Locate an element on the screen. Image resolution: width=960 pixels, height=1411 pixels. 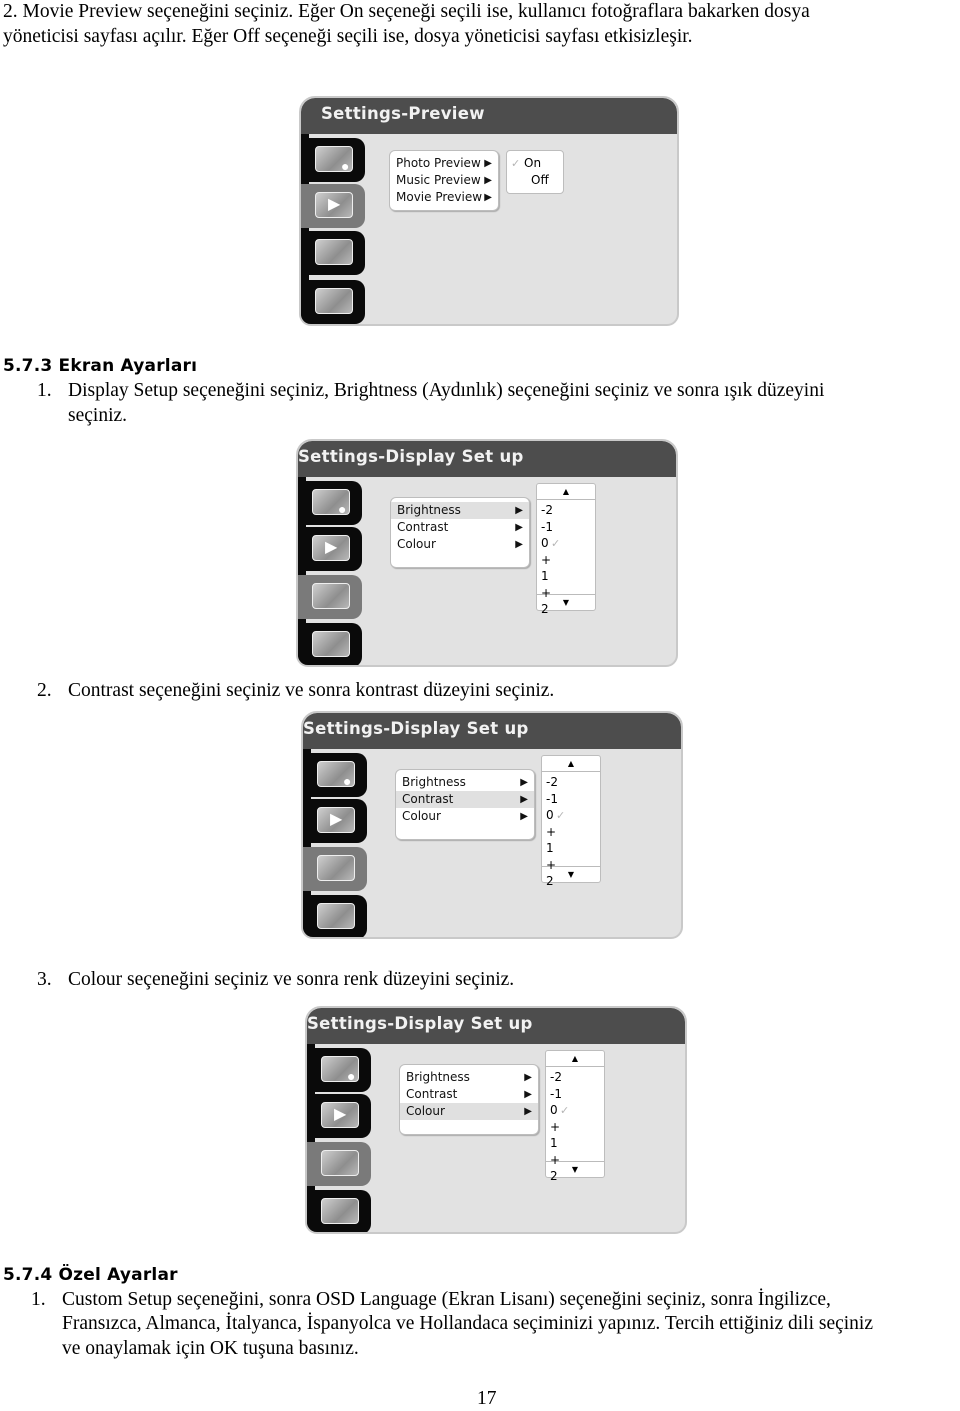
step-number: 3. is located at coordinates (44, 979).